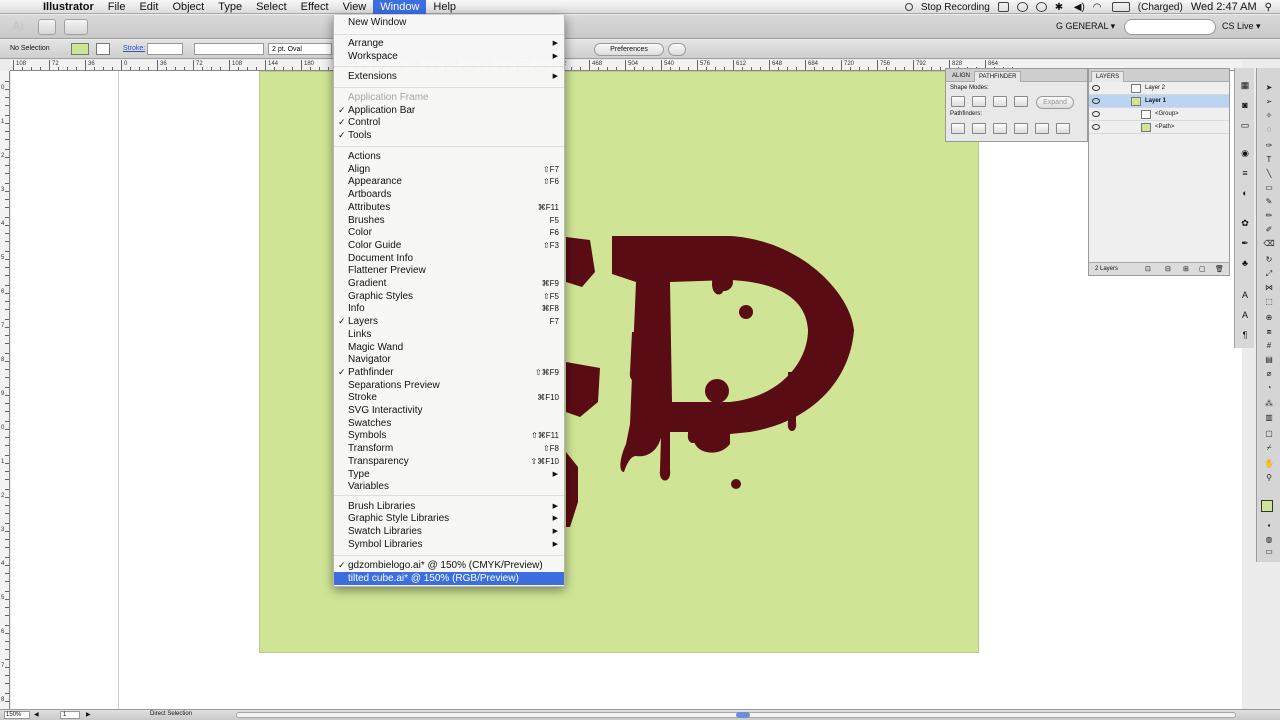 The height and width of the screenshot is (720, 1280). What do you see at coordinates (1269, 373) in the screenshot?
I see `eyedropper-tool-icon: ⌀` at bounding box center [1269, 373].